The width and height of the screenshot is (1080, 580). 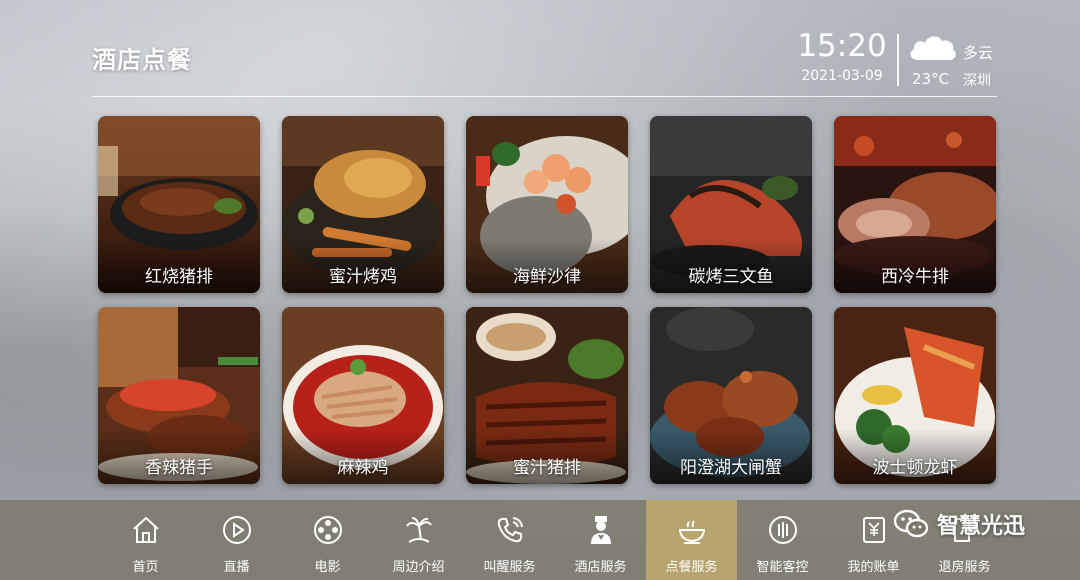 I want to click on clock: 15:20 2021-03-09, so click(x=842, y=56).